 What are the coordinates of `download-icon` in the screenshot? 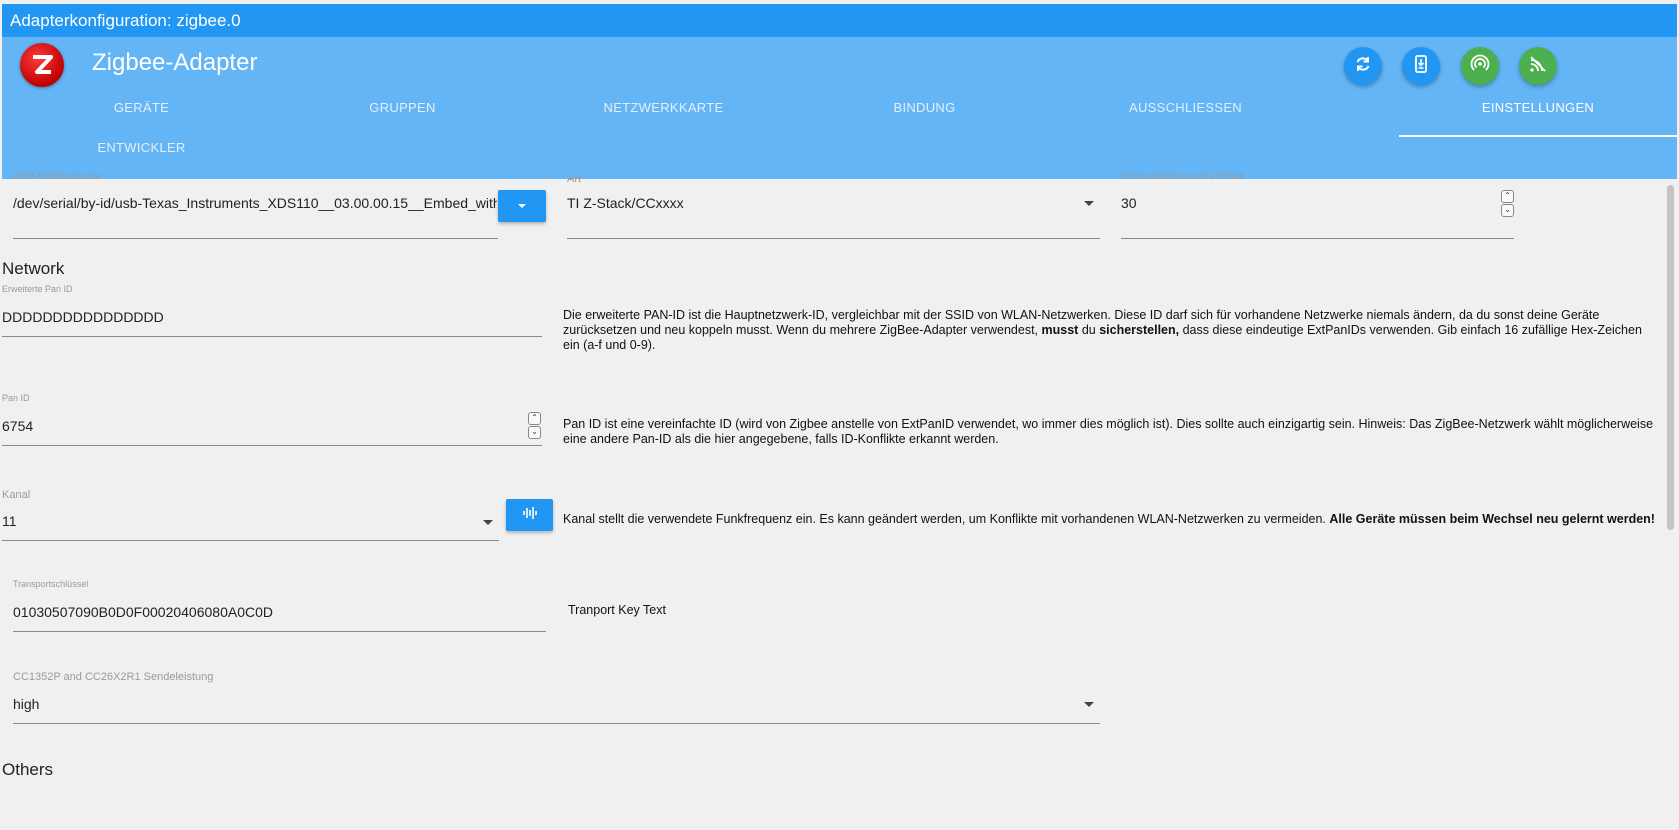 It's located at (1421, 66).